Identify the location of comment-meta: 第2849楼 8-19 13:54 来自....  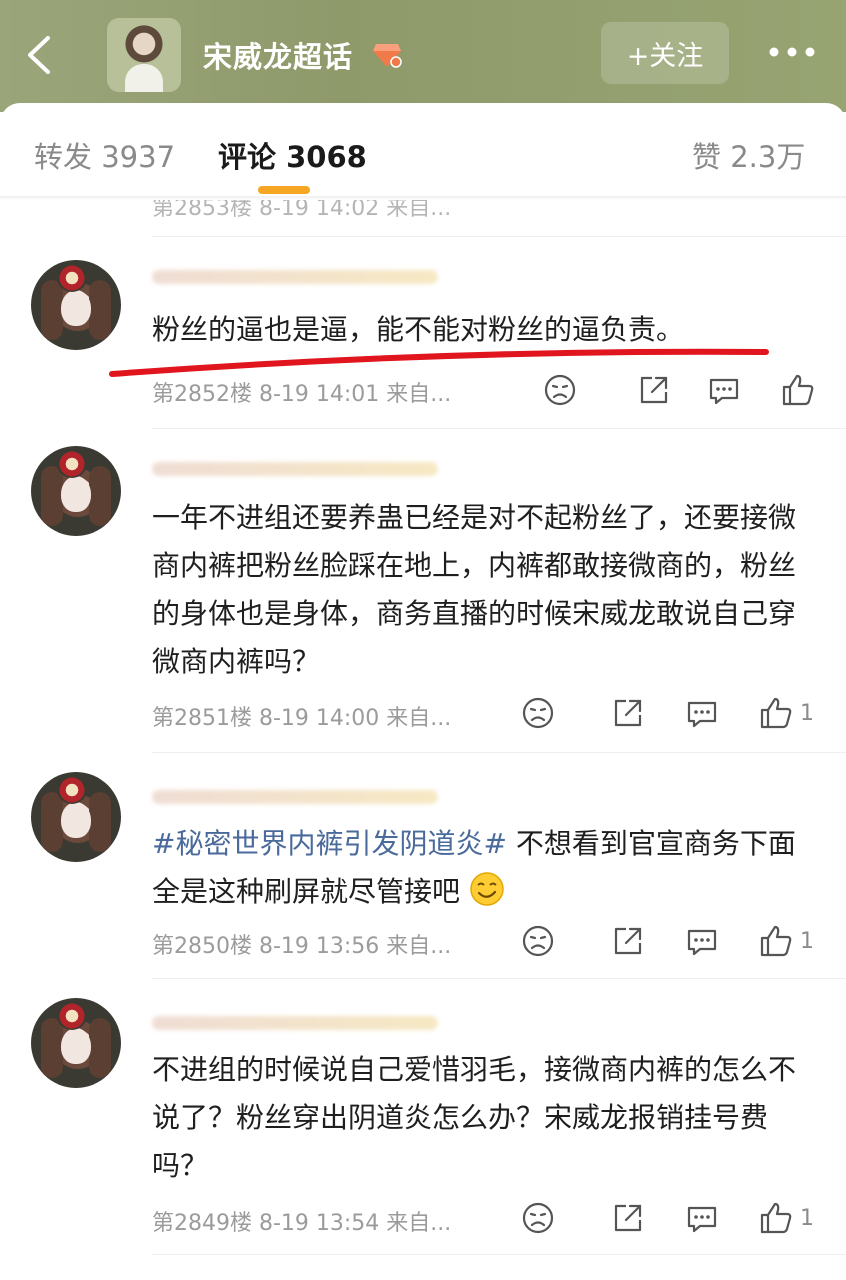
(302, 1223).